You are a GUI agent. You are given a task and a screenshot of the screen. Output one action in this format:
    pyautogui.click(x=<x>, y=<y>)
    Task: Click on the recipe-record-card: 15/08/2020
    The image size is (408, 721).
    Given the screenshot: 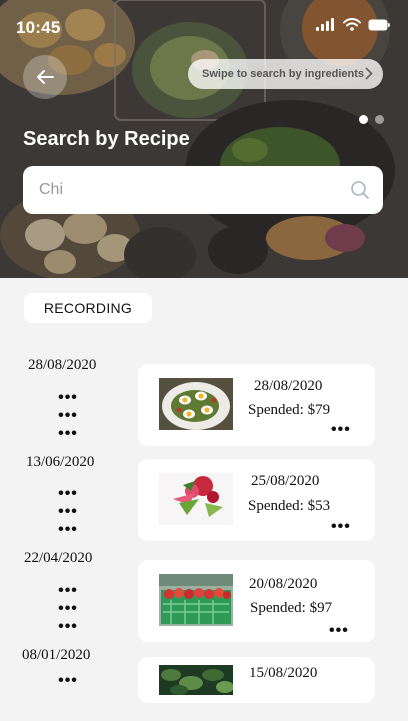 What is the action you would take?
    pyautogui.click(x=256, y=680)
    